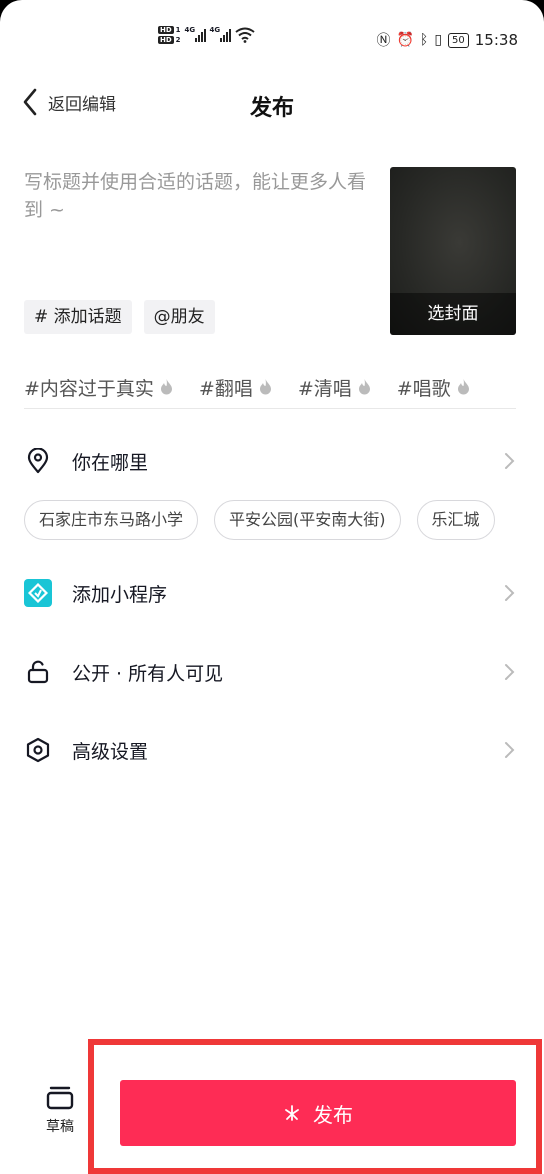 The height and width of the screenshot is (1174, 544). What do you see at coordinates (199, 196) in the screenshot?
I see `caption-input: 写标题并使用合适的话题，能让更多人看到 ~` at bounding box center [199, 196].